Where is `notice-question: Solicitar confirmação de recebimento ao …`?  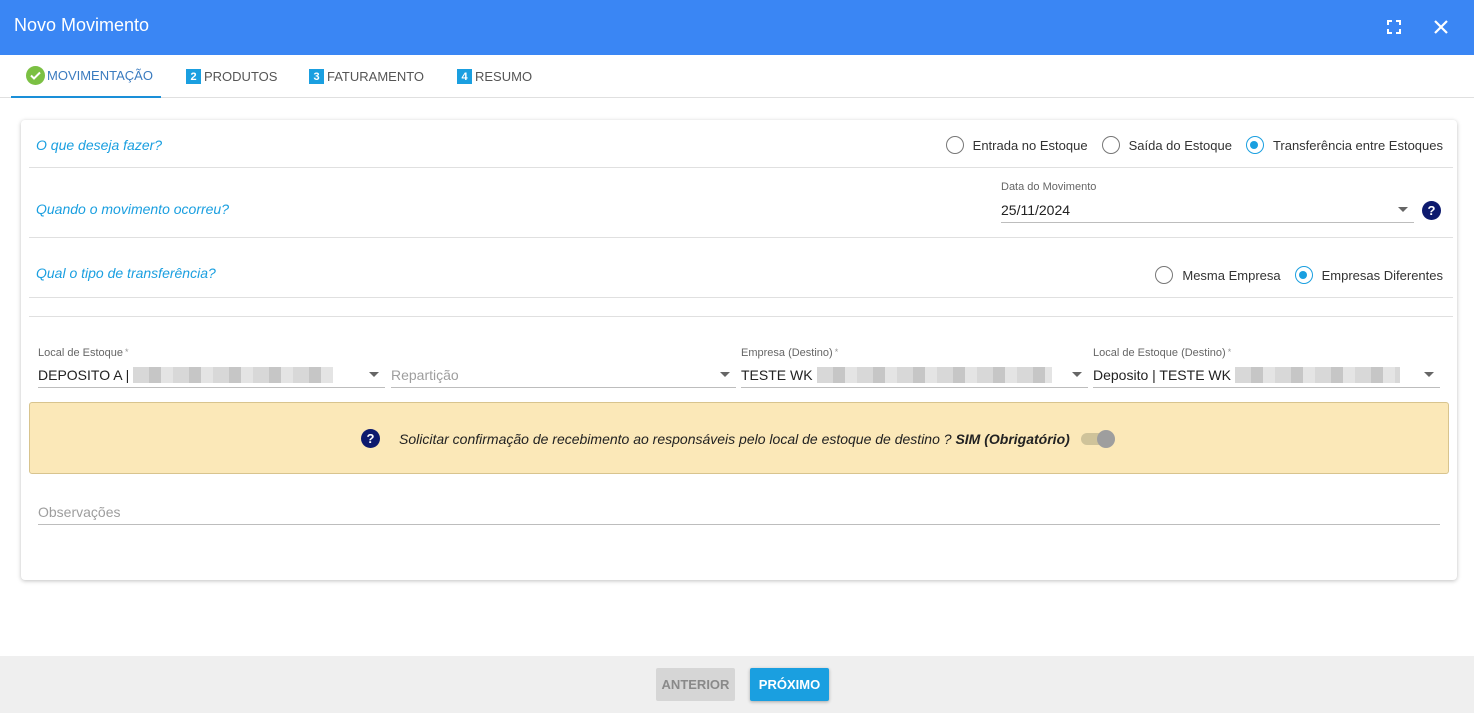 notice-question: Solicitar confirmação de recebimento ao … is located at coordinates (675, 439).